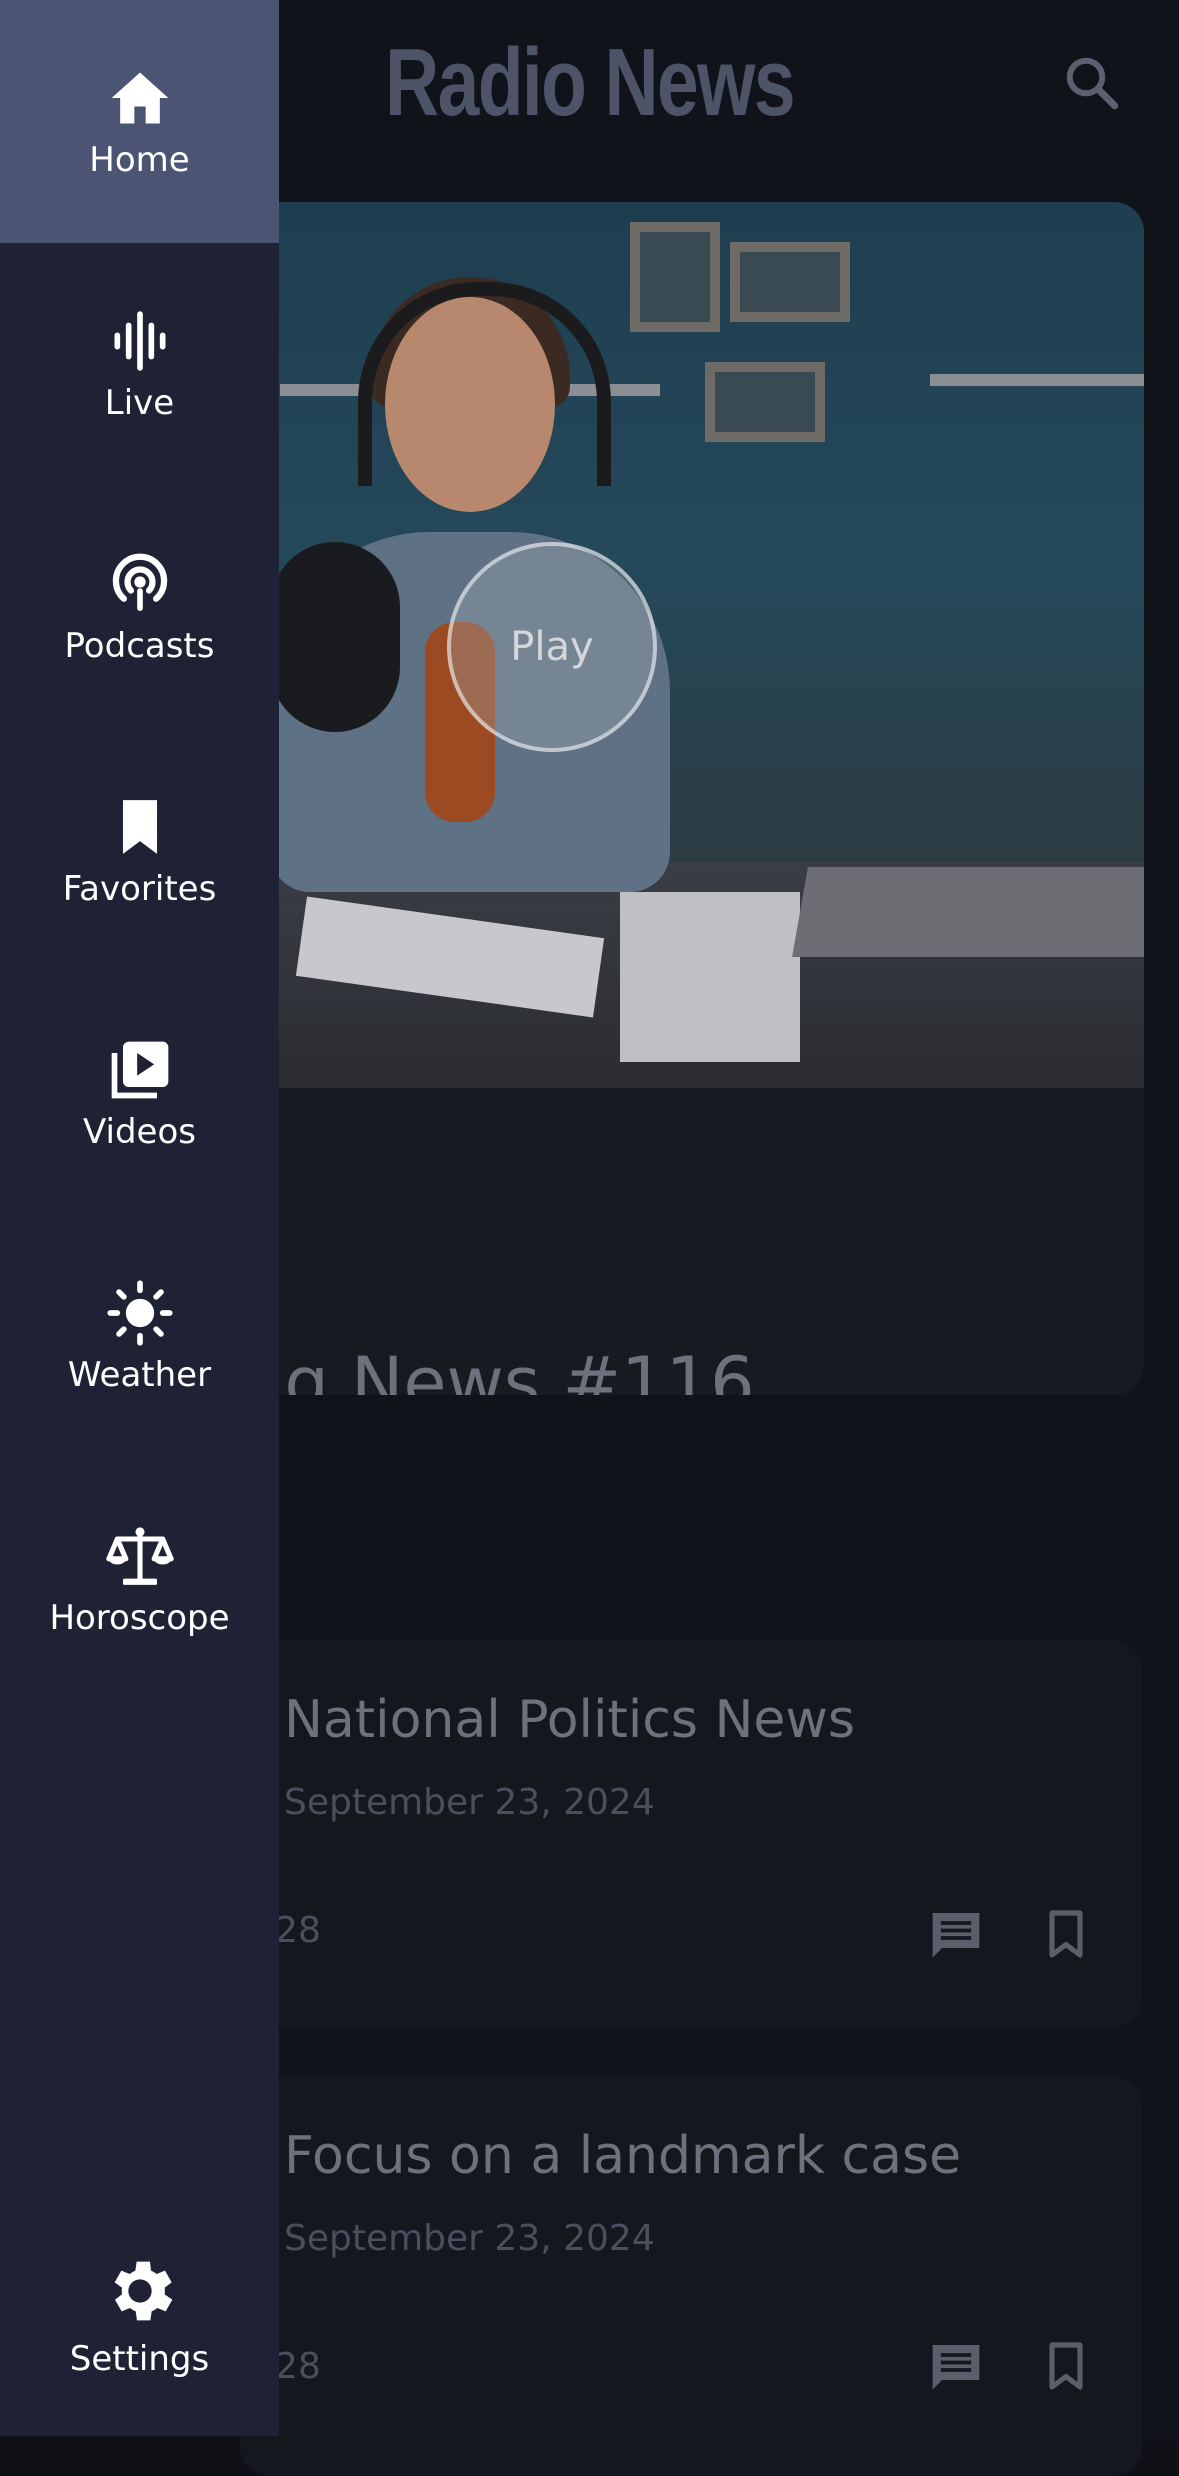 The width and height of the screenshot is (1179, 2476). I want to click on nav-item-favorites: Favorites, so click(139, 850).